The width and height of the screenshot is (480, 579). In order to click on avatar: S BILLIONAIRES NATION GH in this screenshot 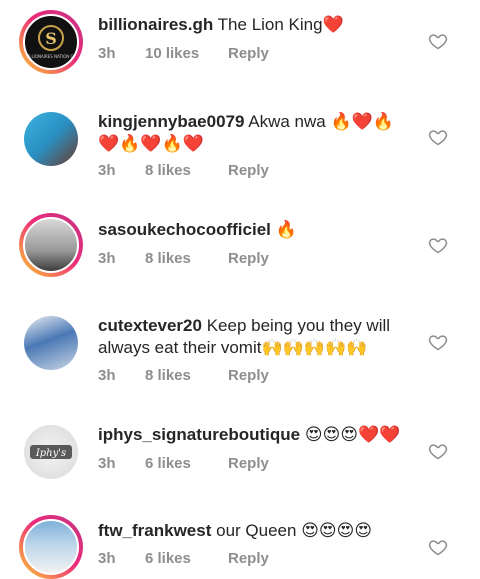, I will do `click(51, 42)`.